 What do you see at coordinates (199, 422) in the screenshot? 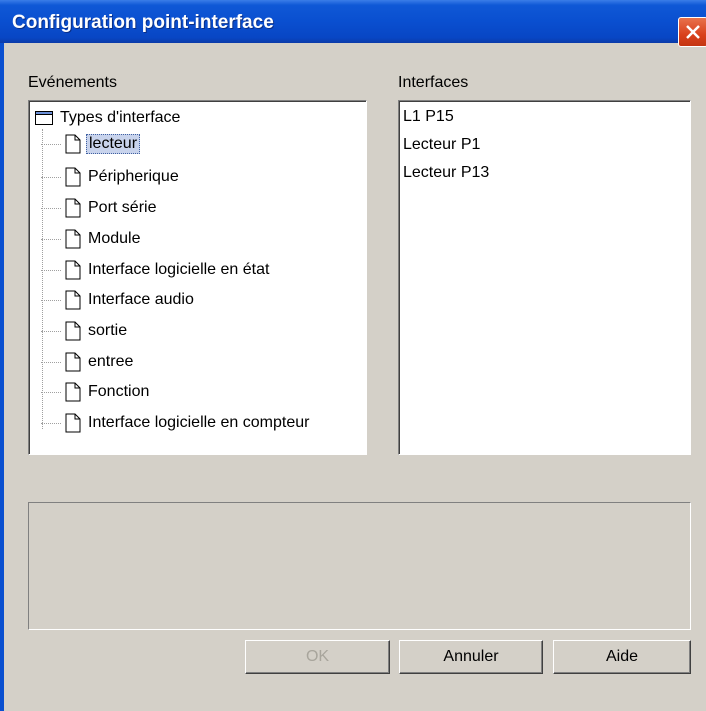
I see `tree-item-label: Interface logicielle en compteur` at bounding box center [199, 422].